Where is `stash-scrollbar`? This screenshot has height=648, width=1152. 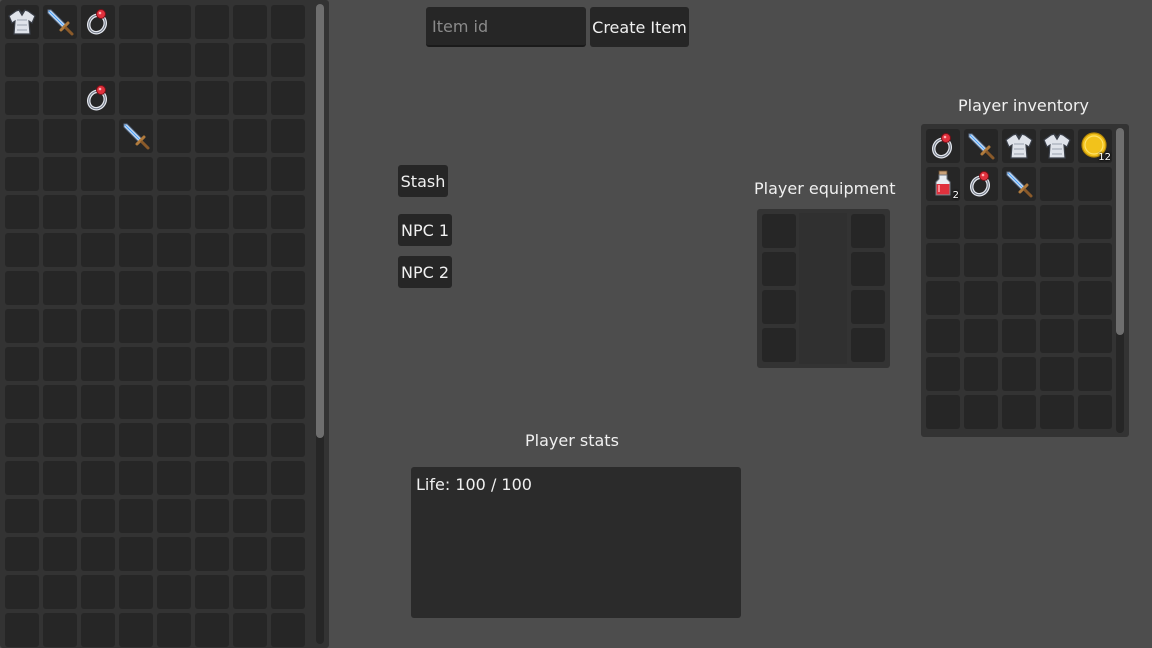 stash-scrollbar is located at coordinates (320, 324).